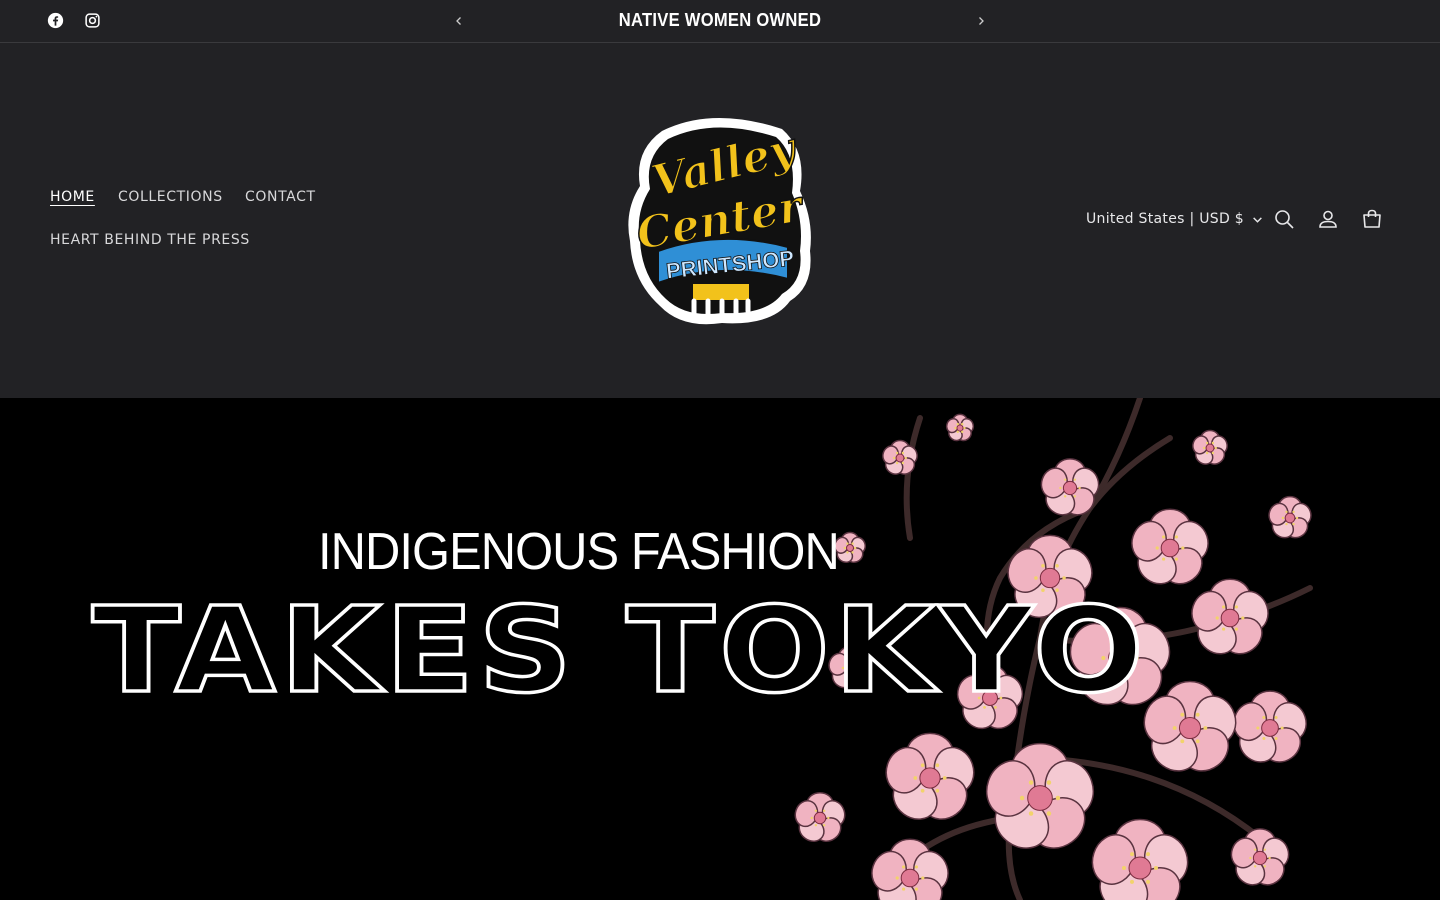 The image size is (1440, 900). Describe the element at coordinates (579, 552) in the screenshot. I see `hero-subtitle: INDIGENOUS FASHION` at that location.